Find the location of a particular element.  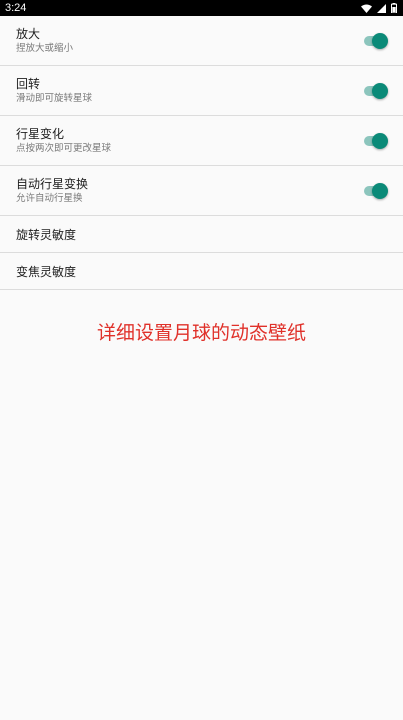

zoom-toggle is located at coordinates (376, 41).